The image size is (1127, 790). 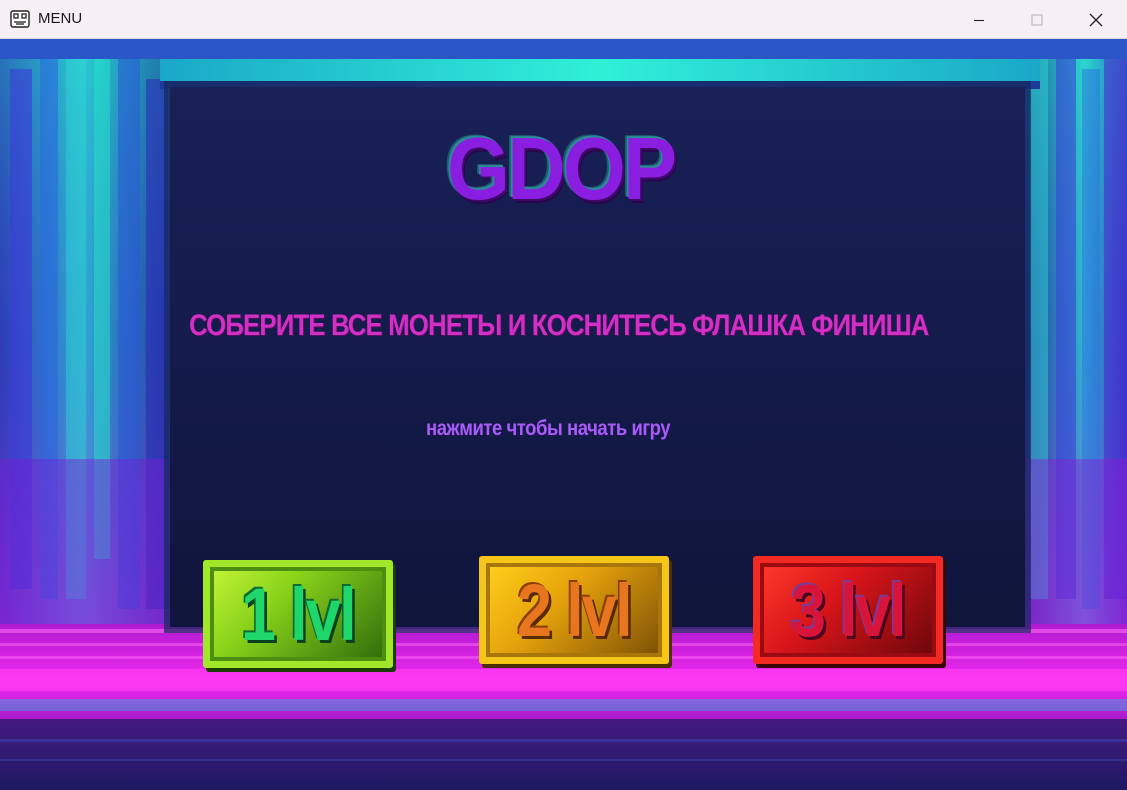 I want to click on level-1-label: 1 lvl, so click(x=299, y=614).